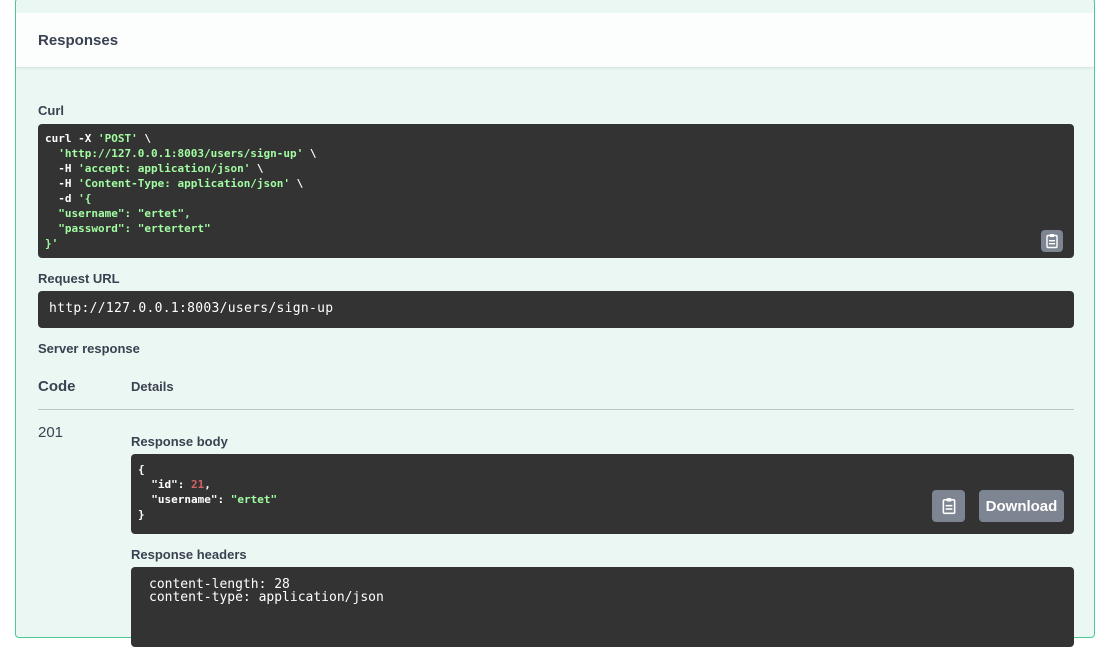 The image size is (1109, 647). I want to click on request-url-block: http://127.0.0.1:8003/users/sign-up, so click(556, 309).